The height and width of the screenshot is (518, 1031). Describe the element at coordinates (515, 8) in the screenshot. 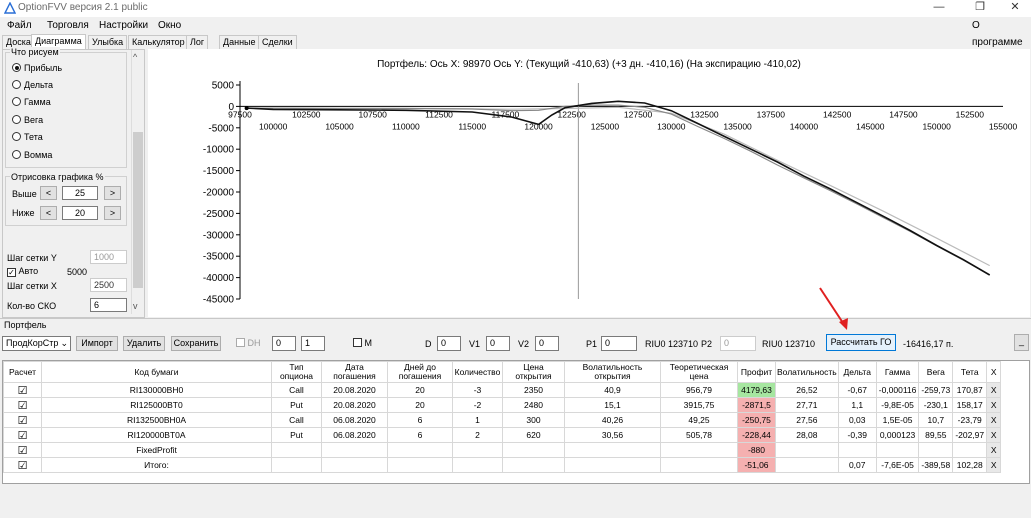

I see `title-bar` at that location.